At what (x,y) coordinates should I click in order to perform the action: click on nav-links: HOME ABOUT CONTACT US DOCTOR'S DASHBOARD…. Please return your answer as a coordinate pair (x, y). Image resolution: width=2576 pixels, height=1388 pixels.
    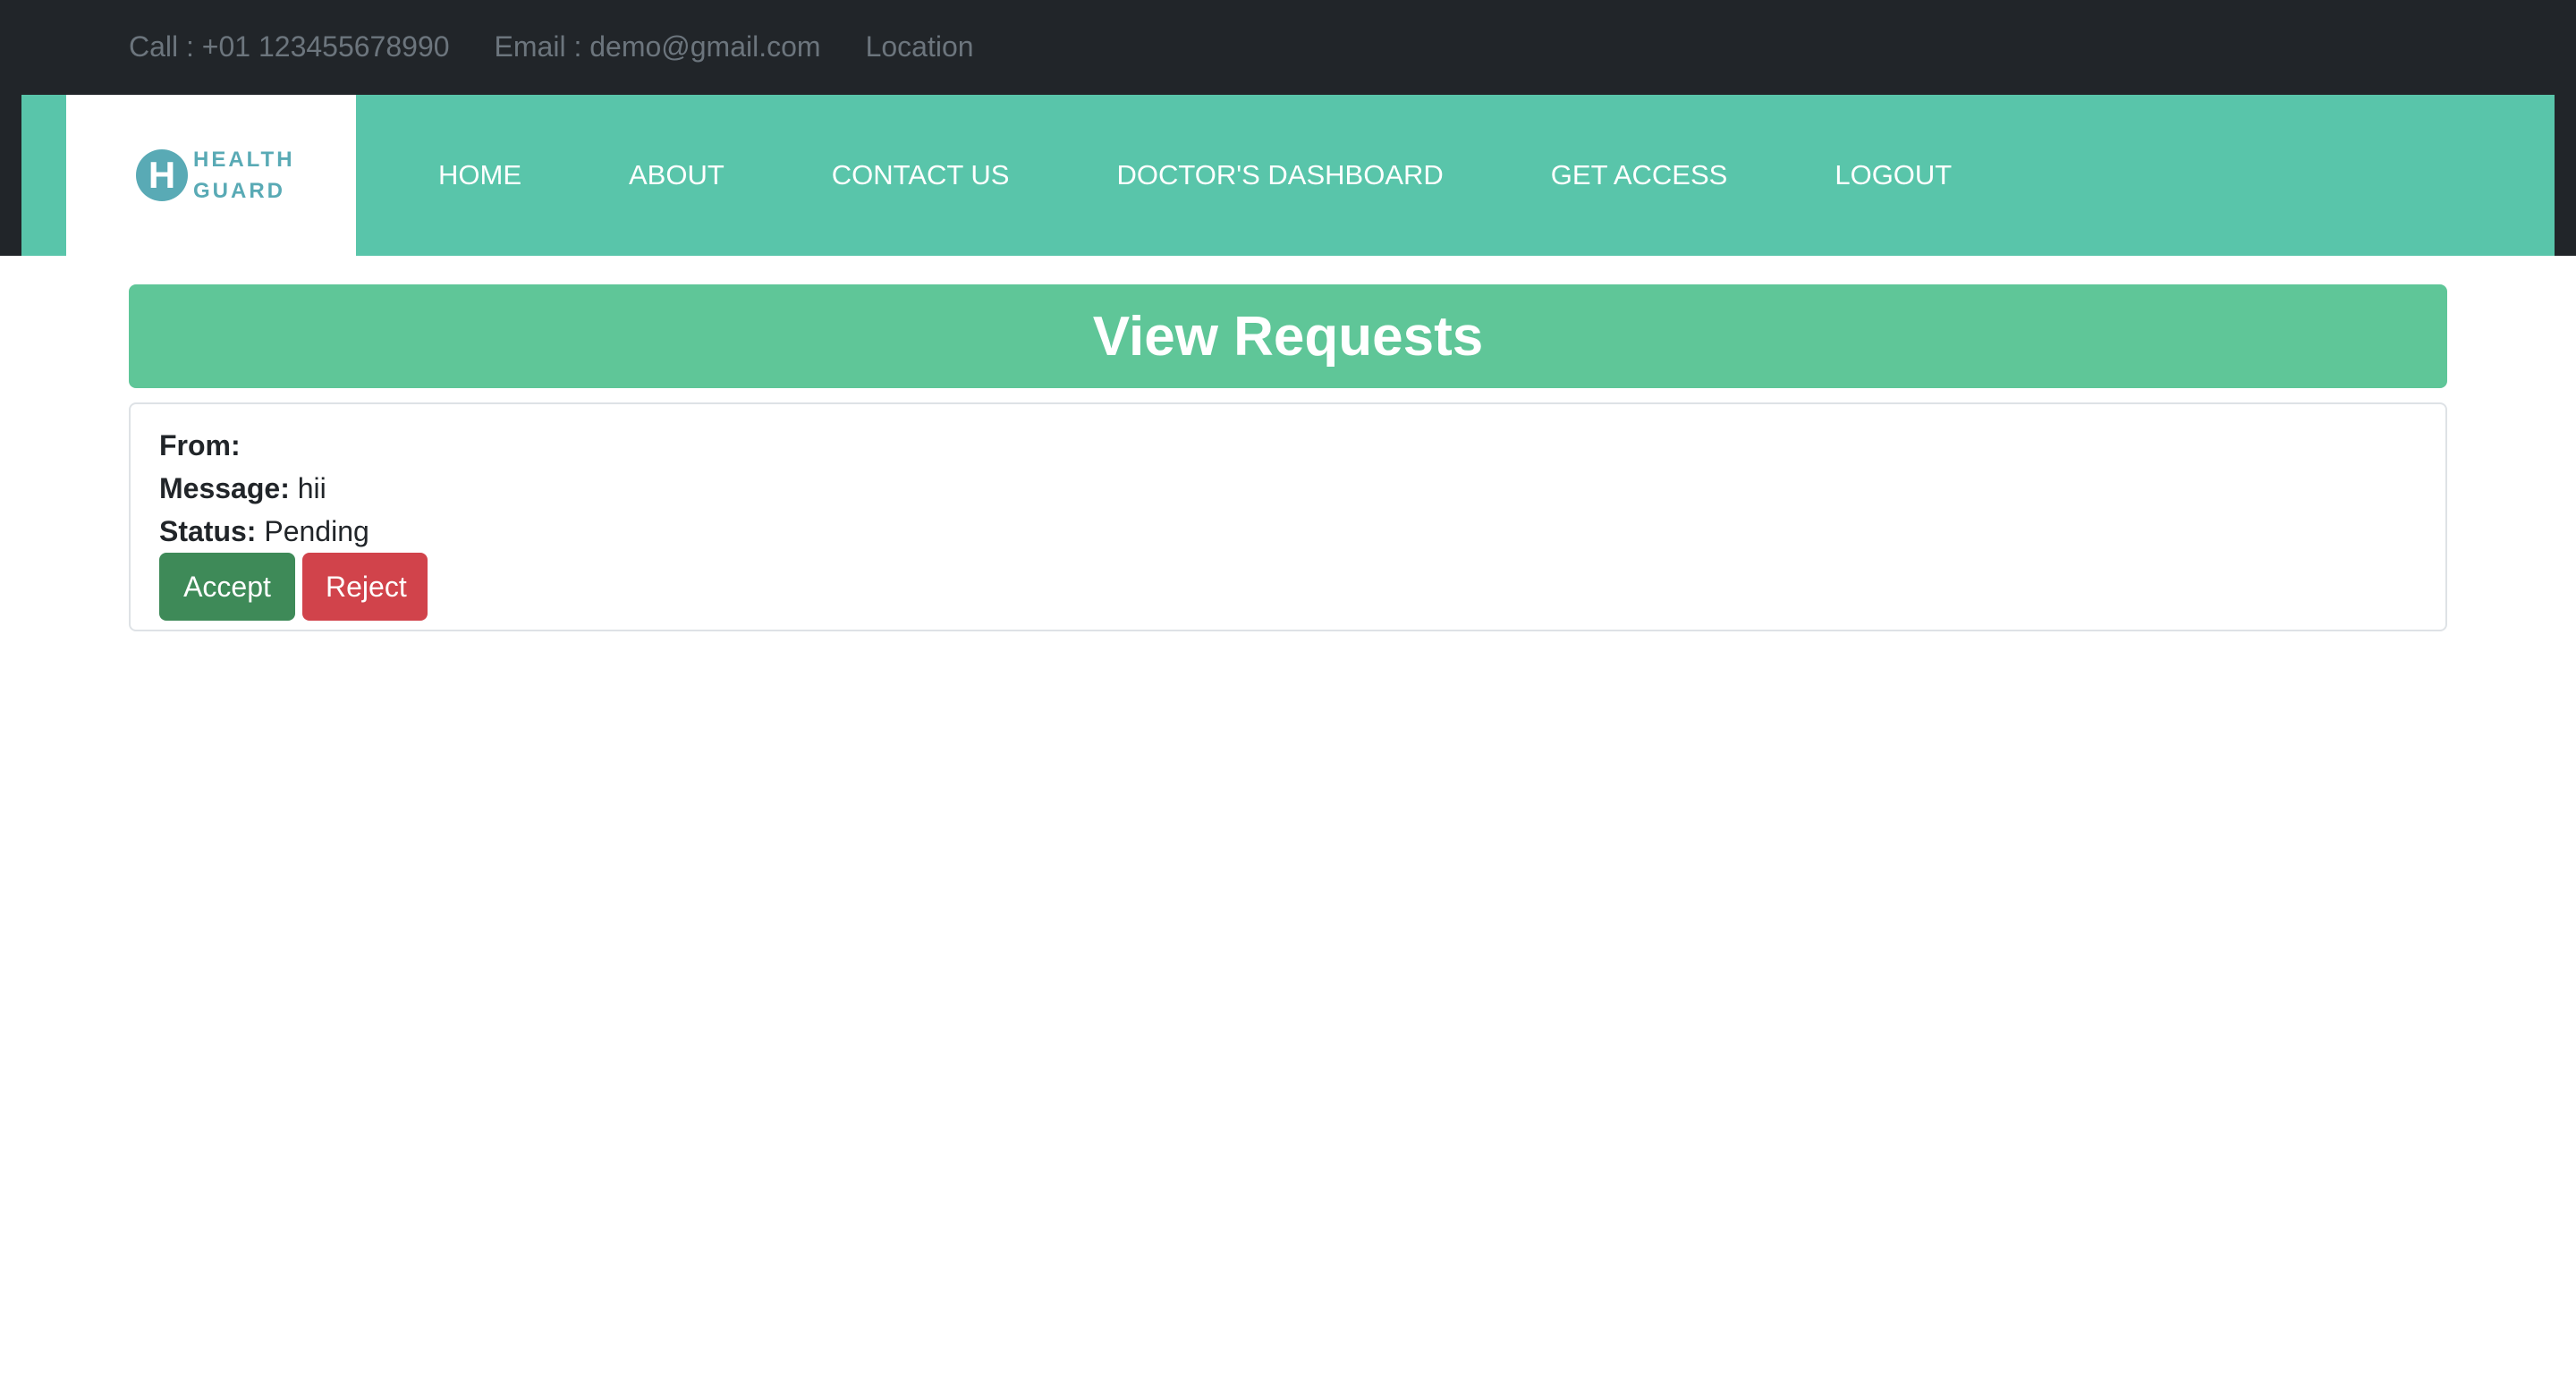
    Looking at the image, I should click on (1195, 176).